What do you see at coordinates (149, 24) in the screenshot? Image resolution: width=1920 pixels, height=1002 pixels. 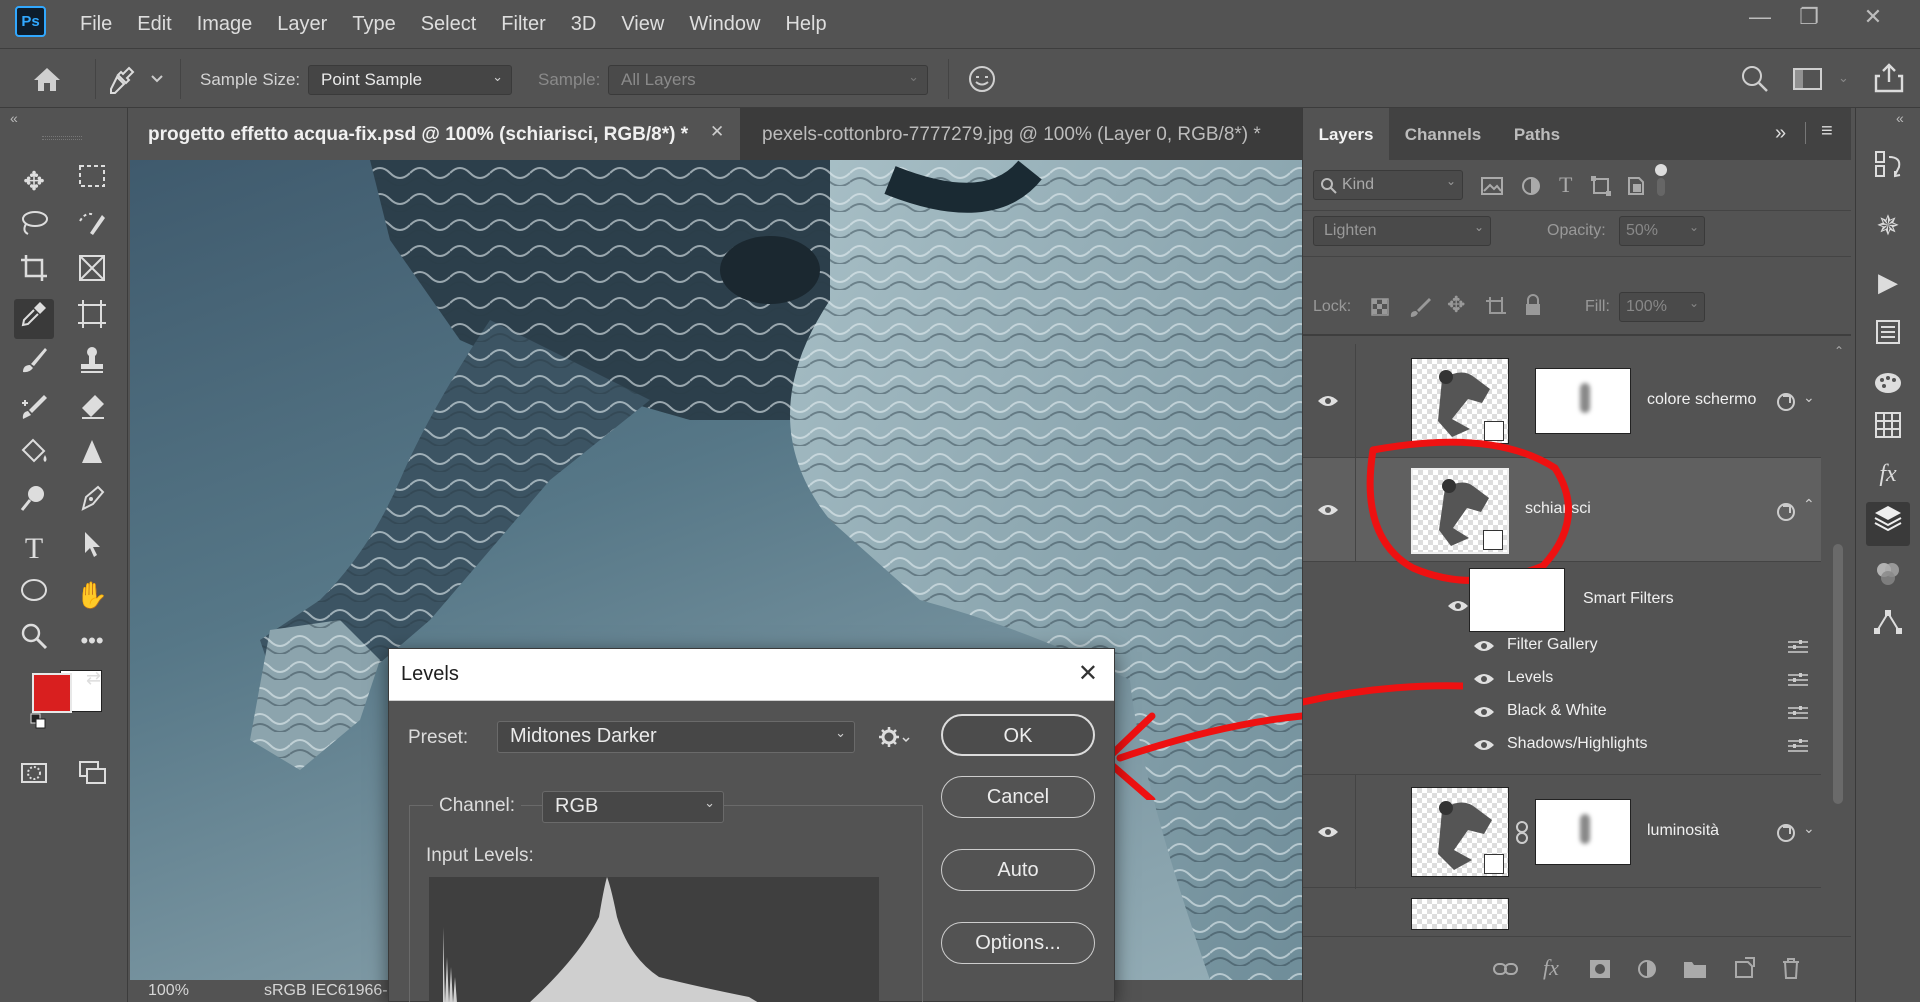 I see `menu-edit: Edit` at bounding box center [149, 24].